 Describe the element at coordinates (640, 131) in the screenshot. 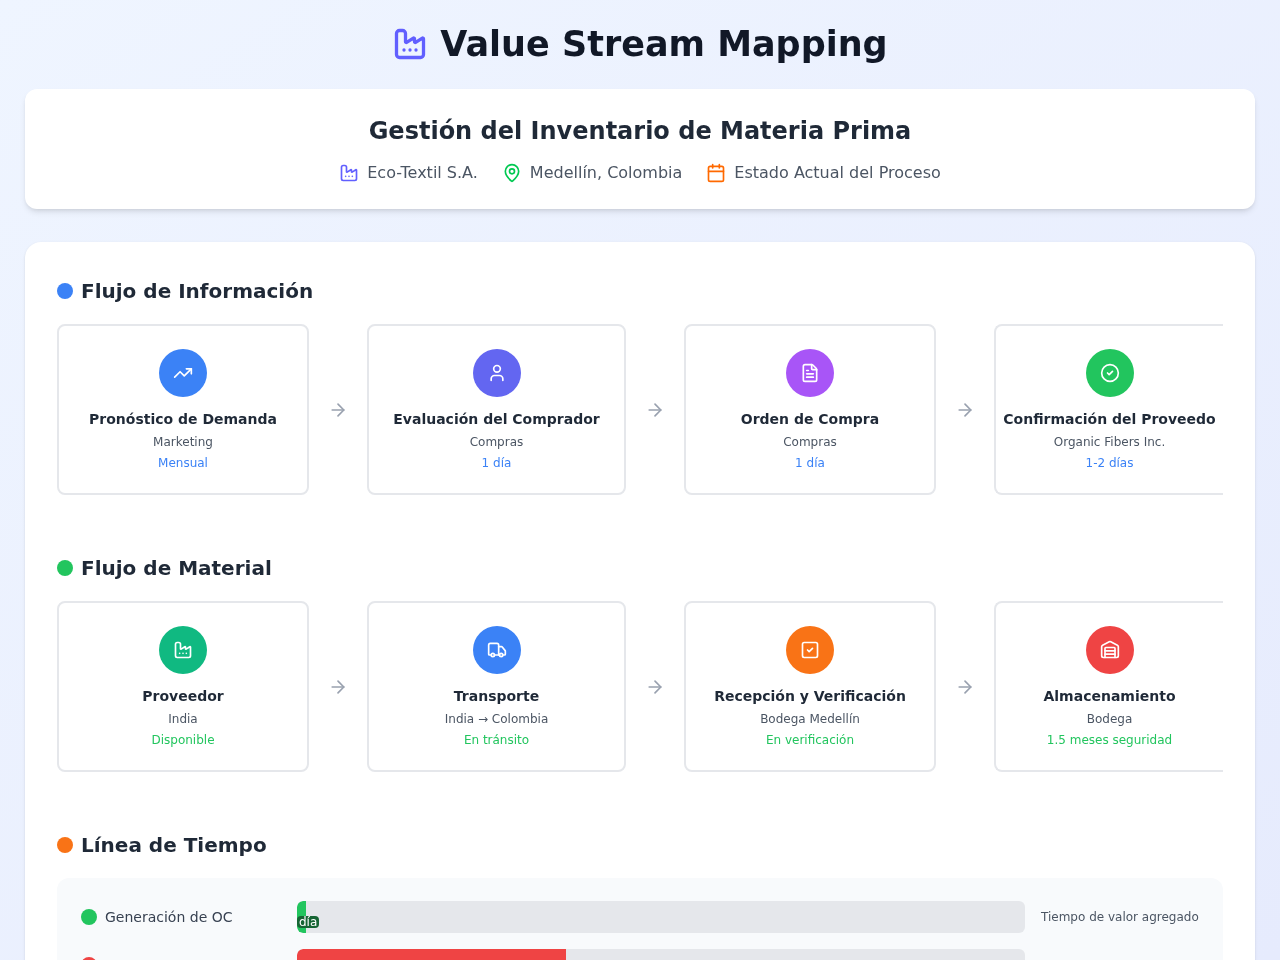

I see `process-title: Gestión del Inventario de Materia Prima` at that location.